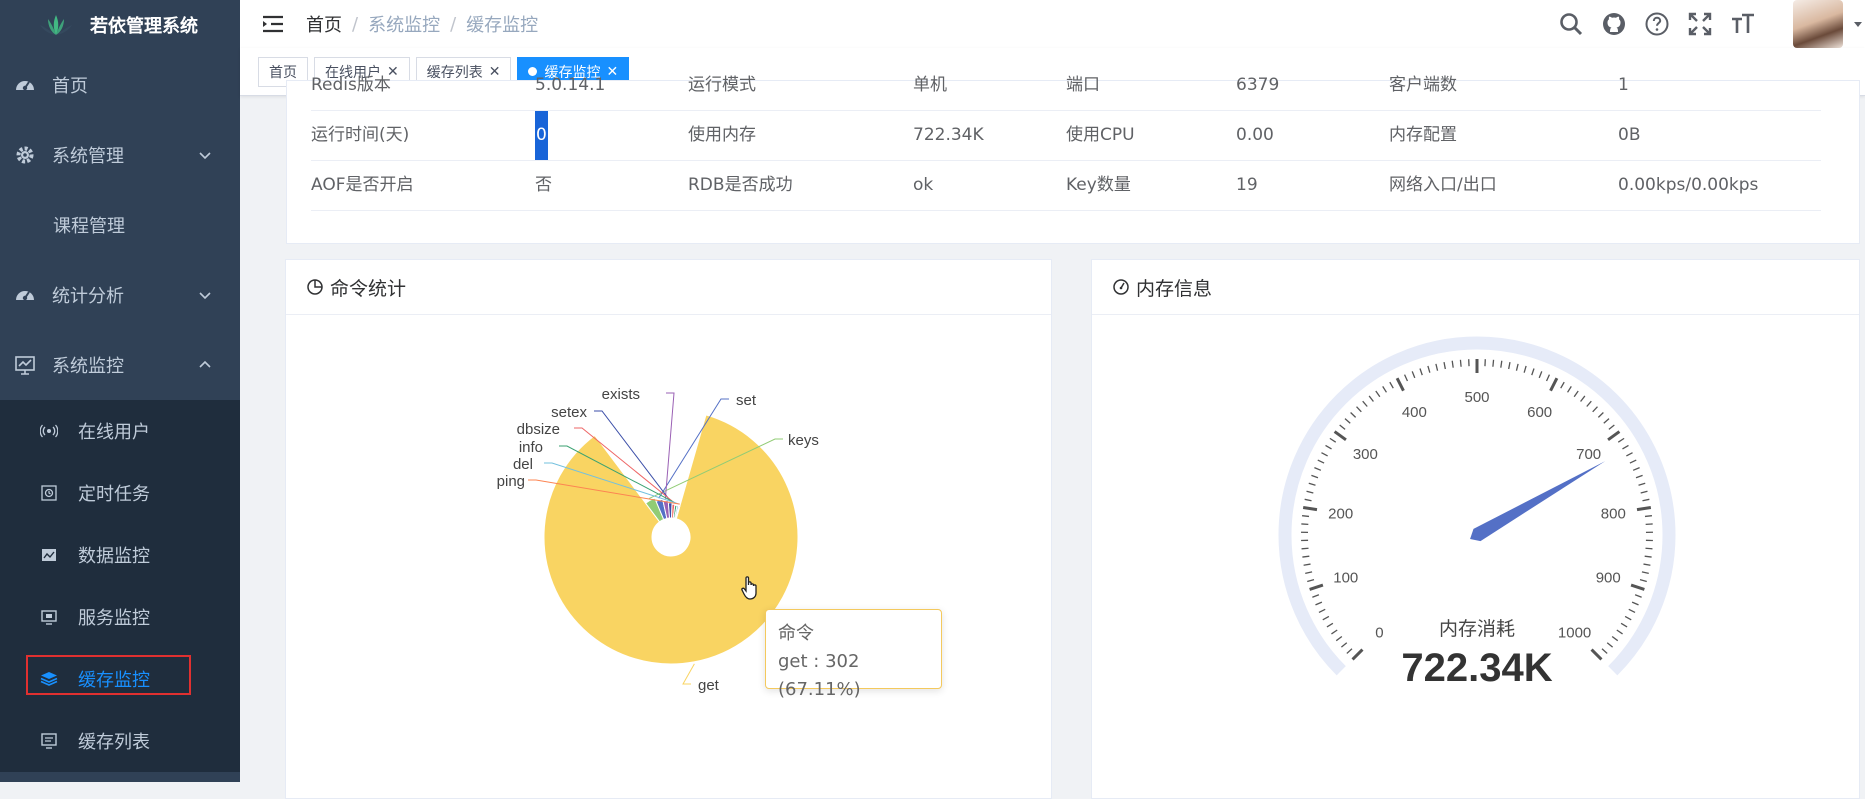 The height and width of the screenshot is (799, 1865). I want to click on info-value: 0.00, so click(1255, 135).